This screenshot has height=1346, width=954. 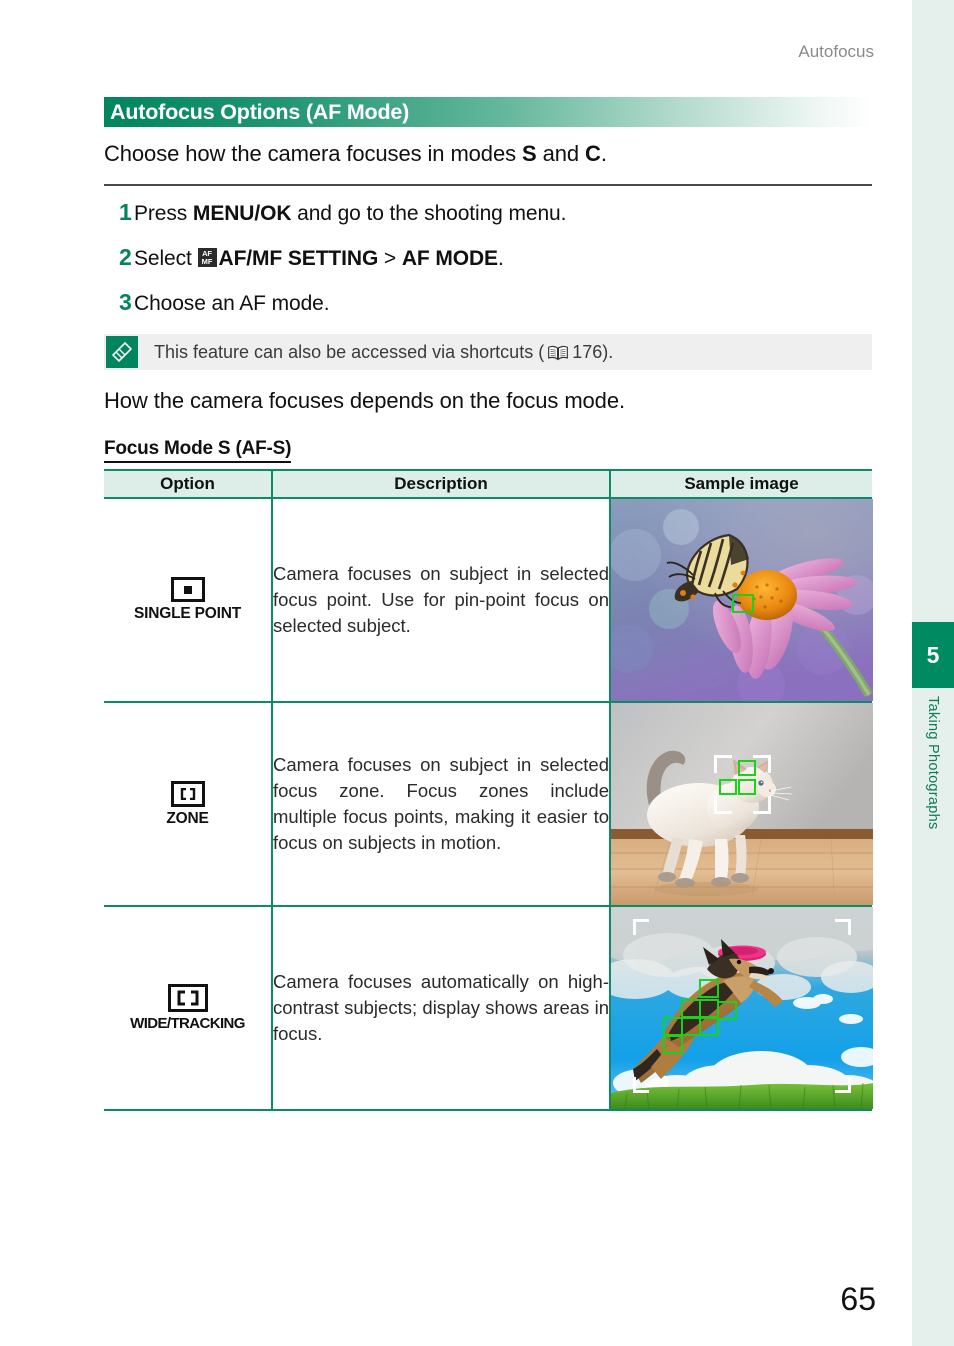 I want to click on sample-photo-cat, so click(x=742, y=804).